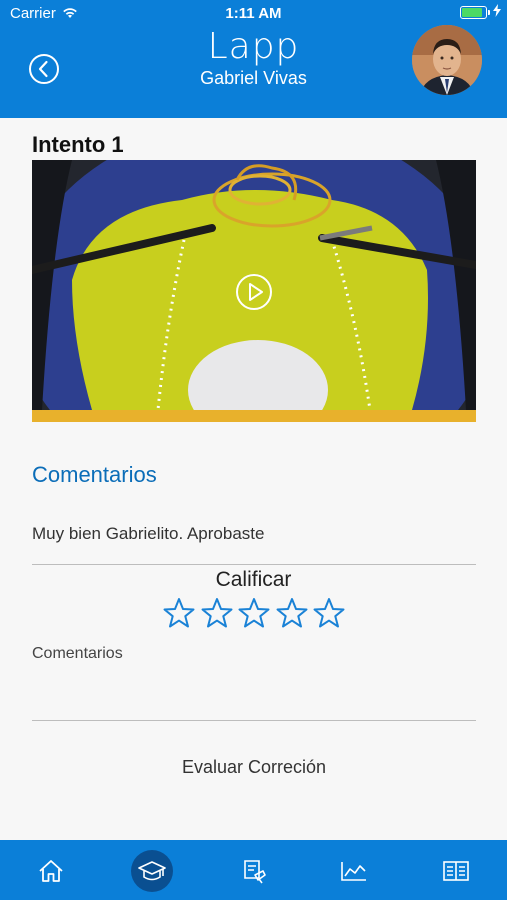  What do you see at coordinates (254, 416) in the screenshot?
I see `video-progress-bar` at bounding box center [254, 416].